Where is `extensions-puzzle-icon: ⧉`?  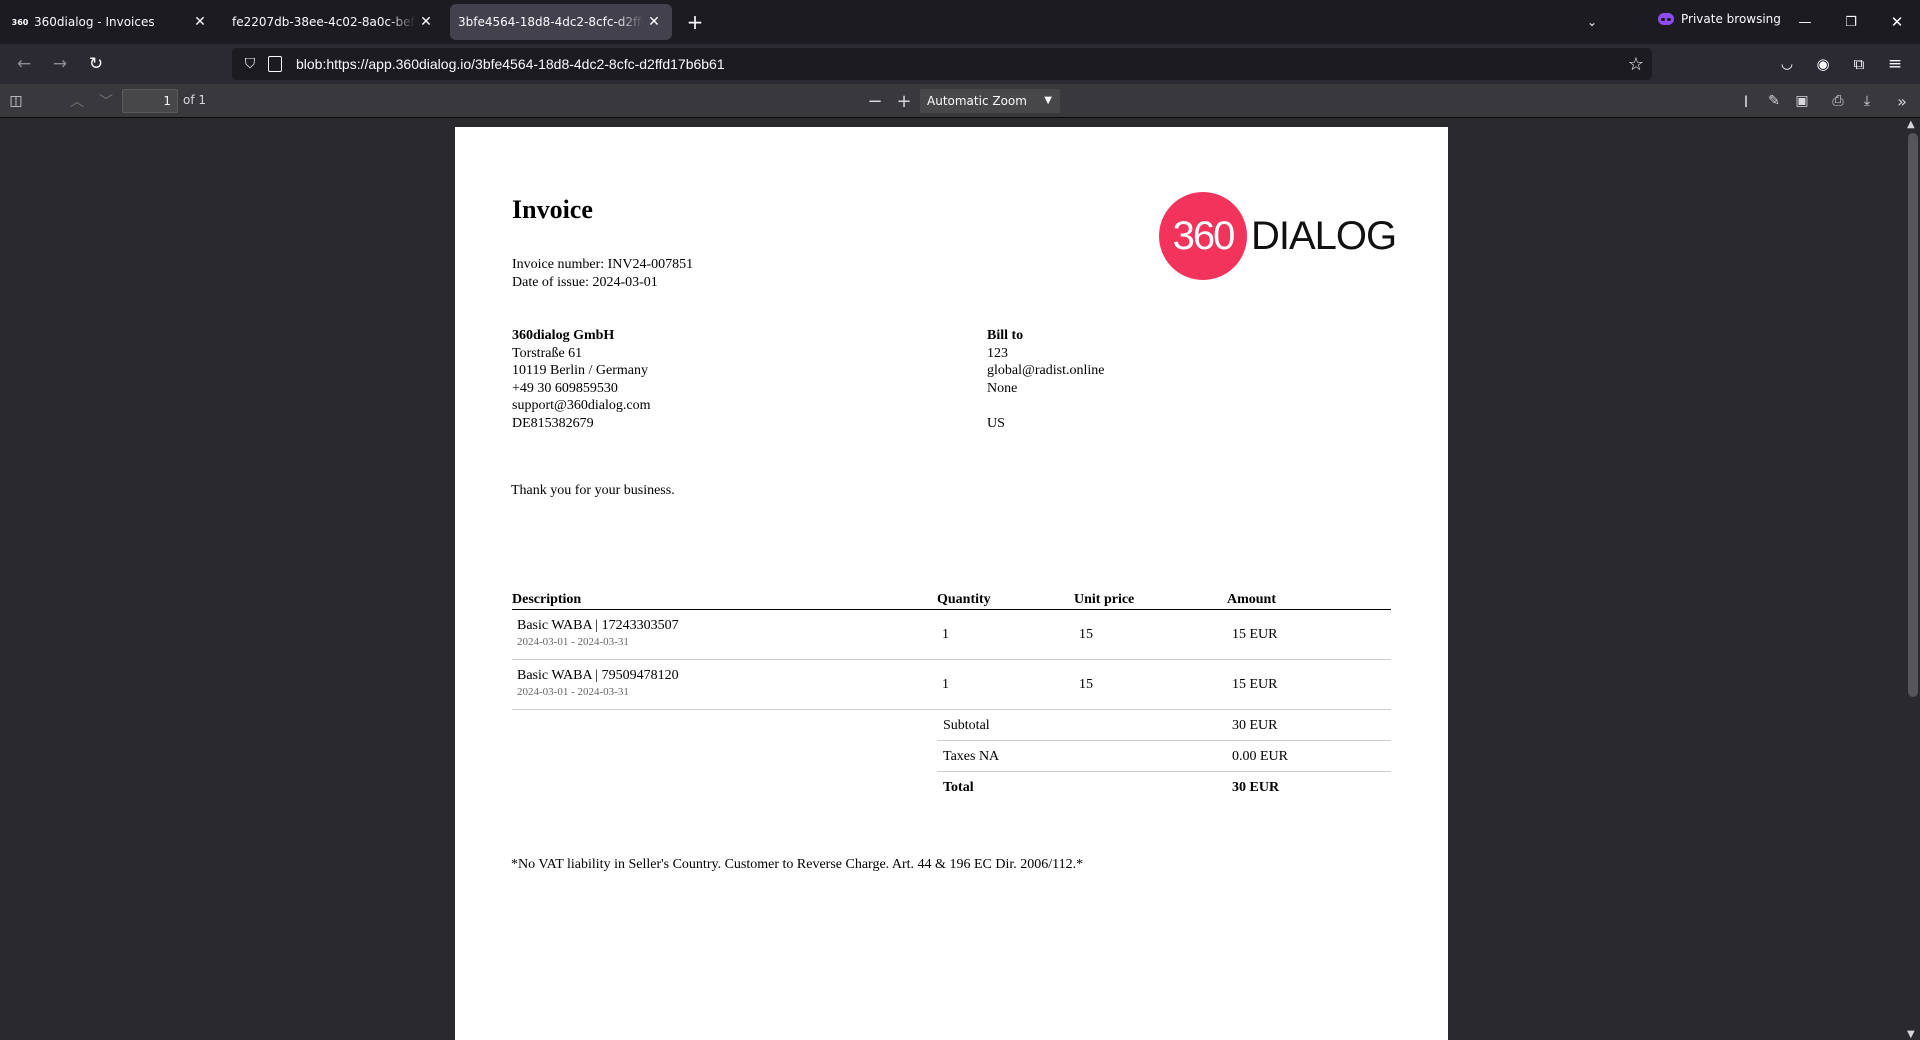
extensions-puzzle-icon: ⧉ is located at coordinates (1859, 64).